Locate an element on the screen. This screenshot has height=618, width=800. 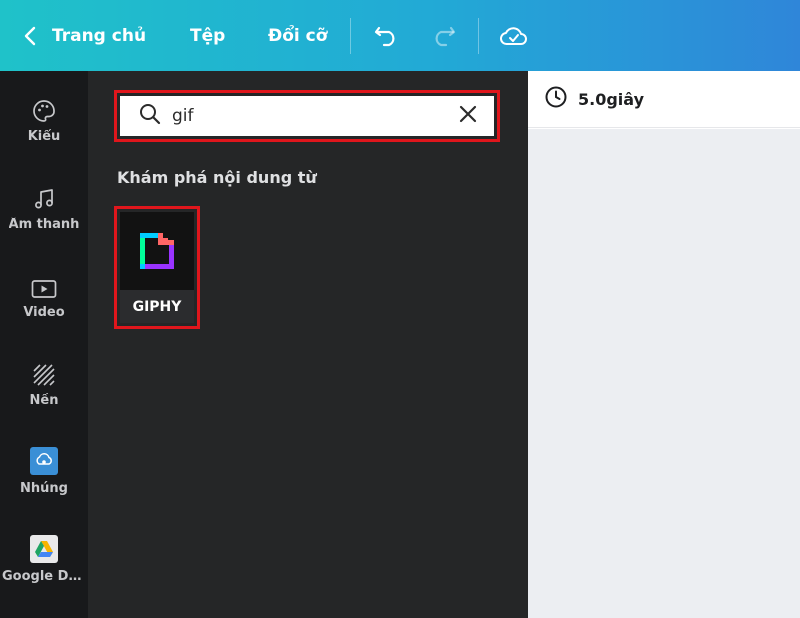
redo-icon is located at coordinates (443, 36).